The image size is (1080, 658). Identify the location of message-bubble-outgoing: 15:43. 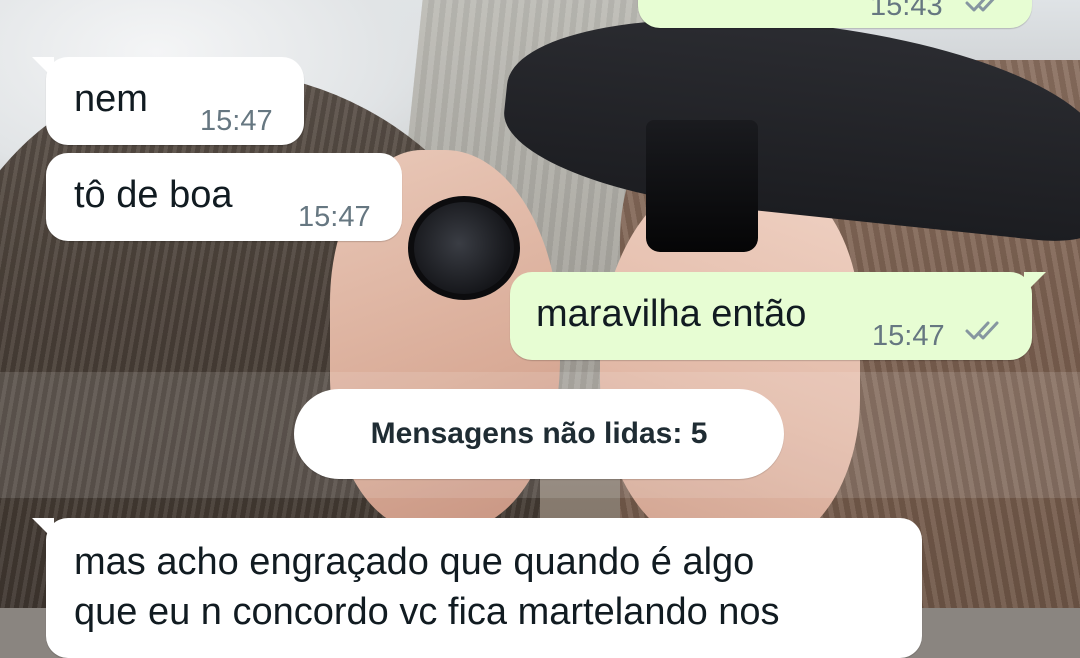
(835, 14).